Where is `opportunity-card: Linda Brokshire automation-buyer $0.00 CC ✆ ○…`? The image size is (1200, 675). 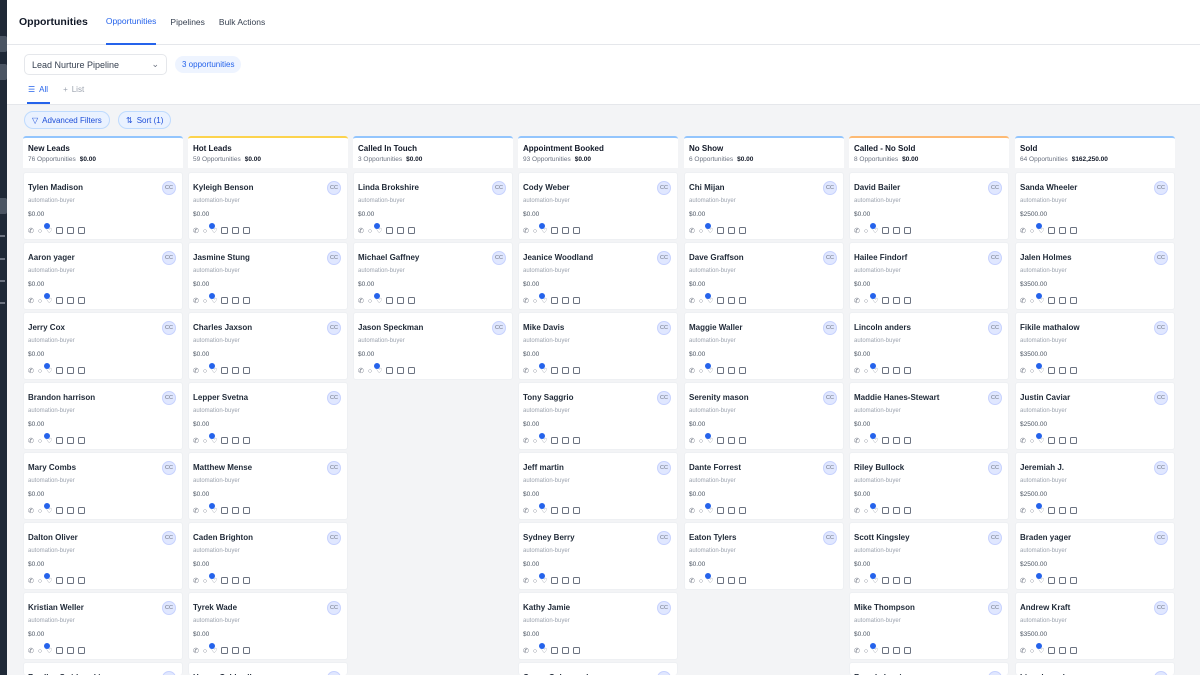
opportunity-card: Linda Brokshire automation-buyer $0.00 CC ✆ ○… is located at coordinates (433, 206).